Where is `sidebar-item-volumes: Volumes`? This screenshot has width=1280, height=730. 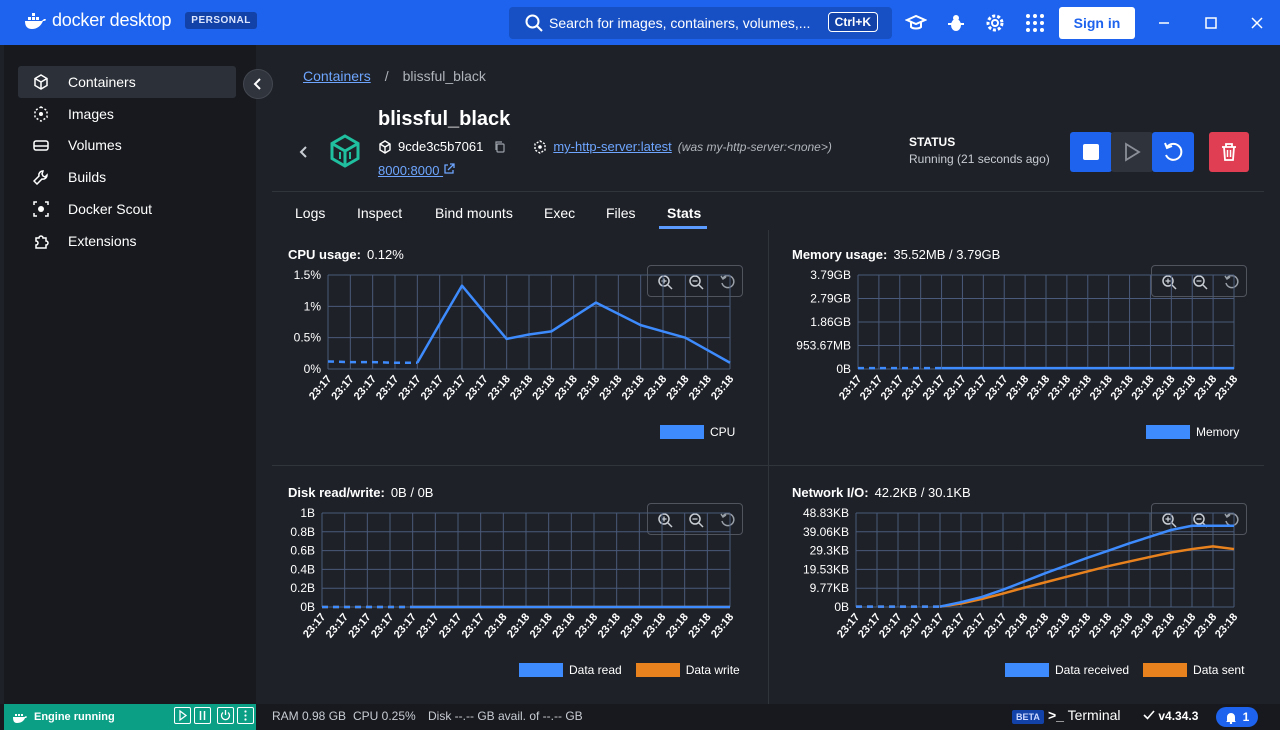 sidebar-item-volumes: Volumes is located at coordinates (127, 145).